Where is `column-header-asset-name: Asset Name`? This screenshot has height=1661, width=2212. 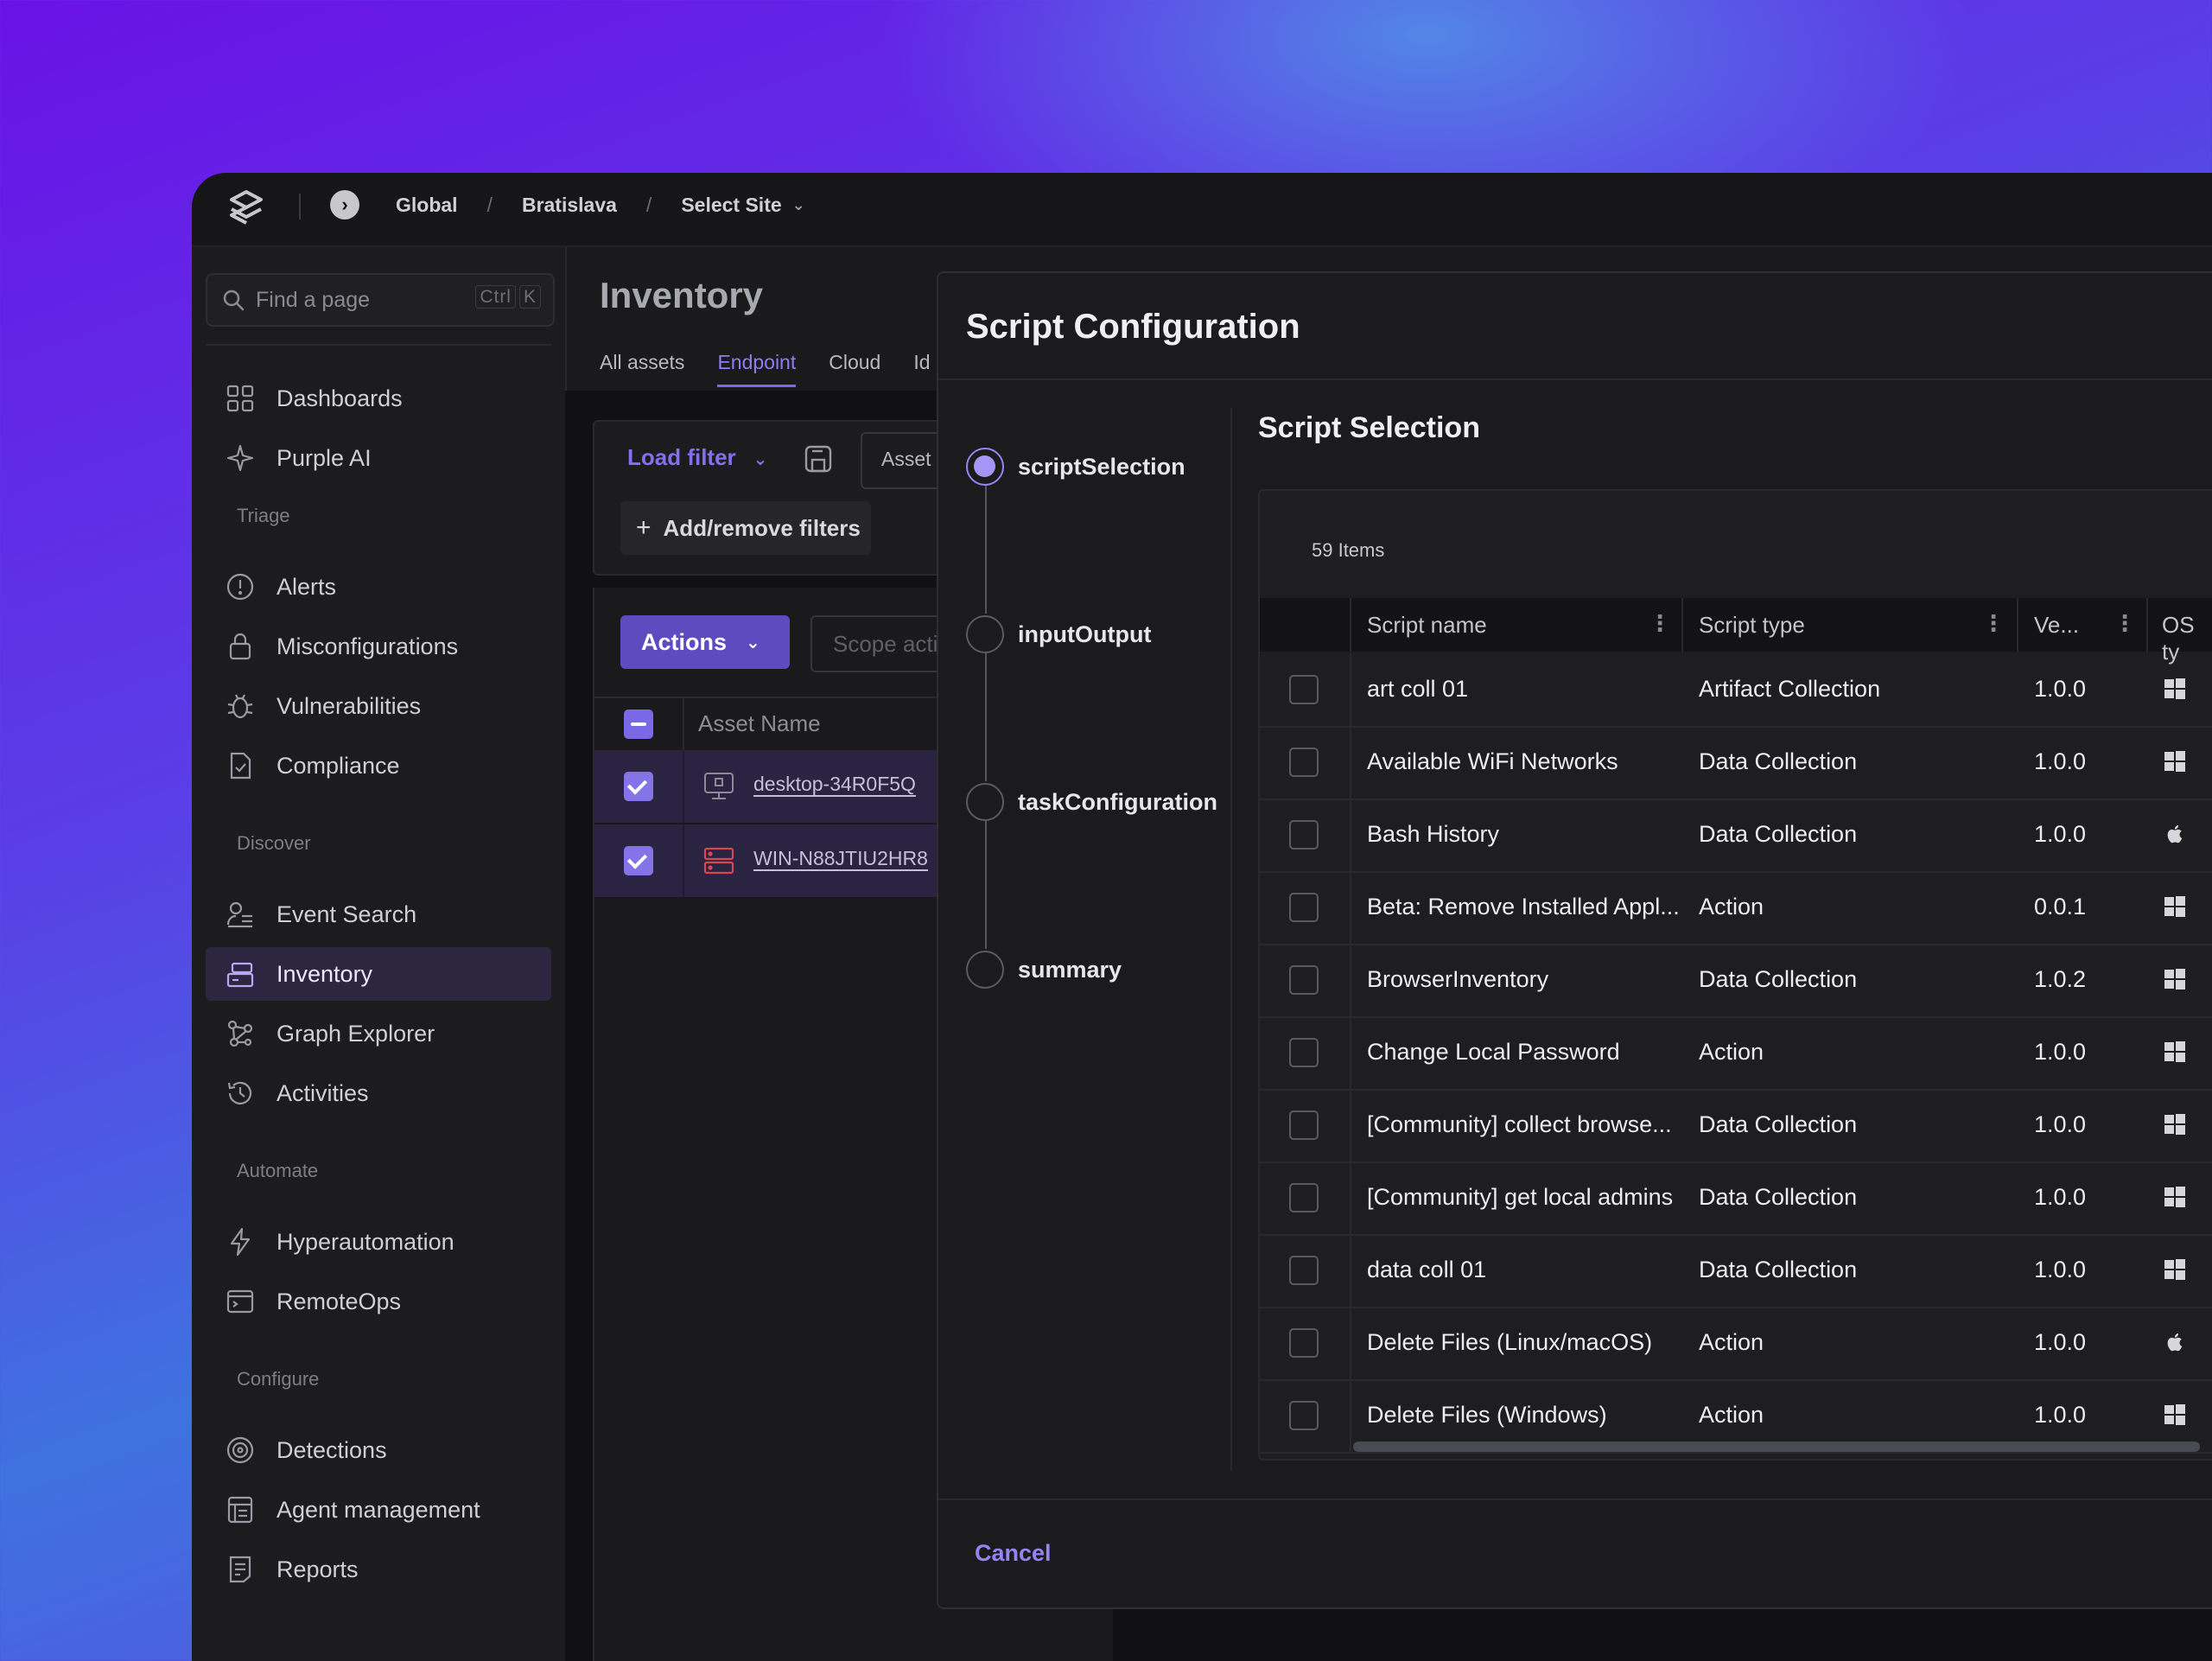 column-header-asset-name: Asset Name is located at coordinates (759, 723).